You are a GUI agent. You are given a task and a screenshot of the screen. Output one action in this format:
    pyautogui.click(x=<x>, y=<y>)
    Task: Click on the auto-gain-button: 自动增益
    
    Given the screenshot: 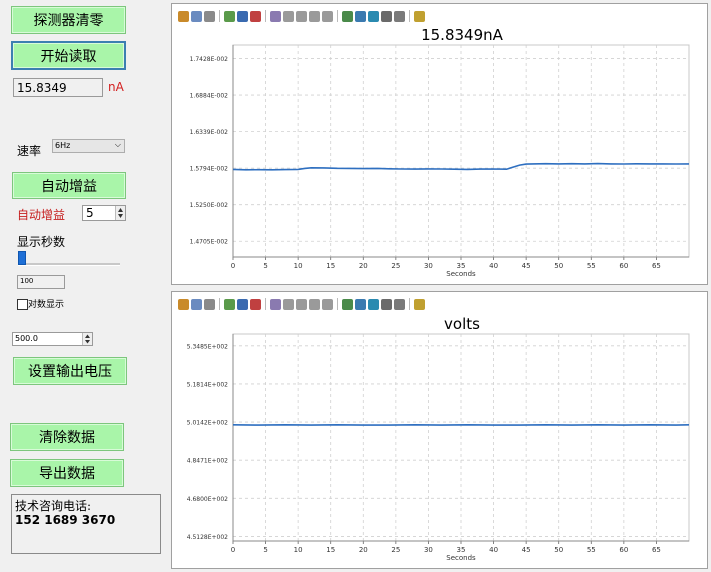 What is the action you would take?
    pyautogui.click(x=69, y=185)
    